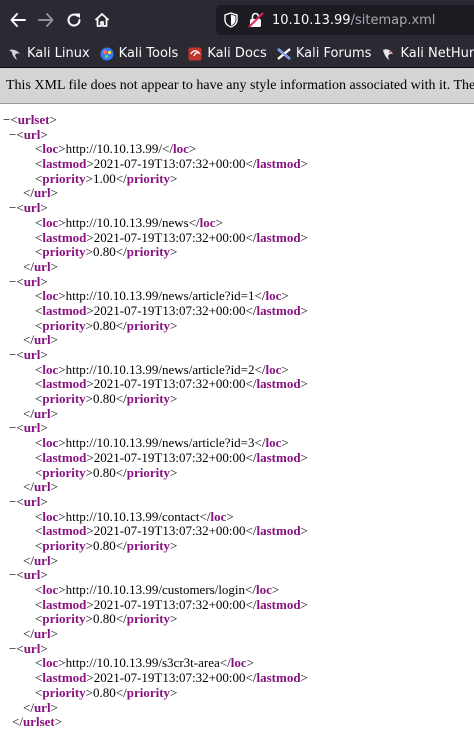 The height and width of the screenshot is (737, 474). Describe the element at coordinates (116, 149) in the screenshot. I see `loc-line: <loc>http://10.10.13.99/</loc>` at that location.